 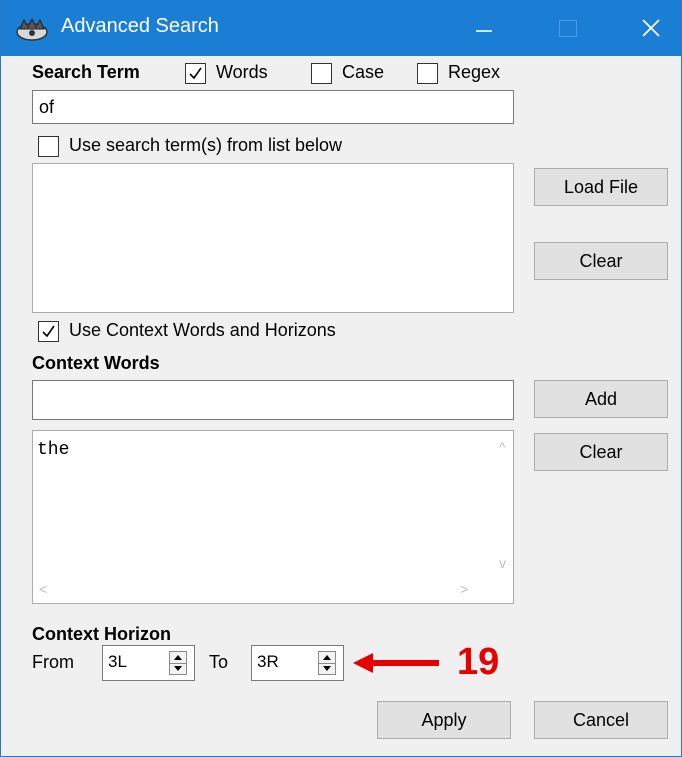 What do you see at coordinates (478, 662) in the screenshot?
I see `annotation-number: 19` at bounding box center [478, 662].